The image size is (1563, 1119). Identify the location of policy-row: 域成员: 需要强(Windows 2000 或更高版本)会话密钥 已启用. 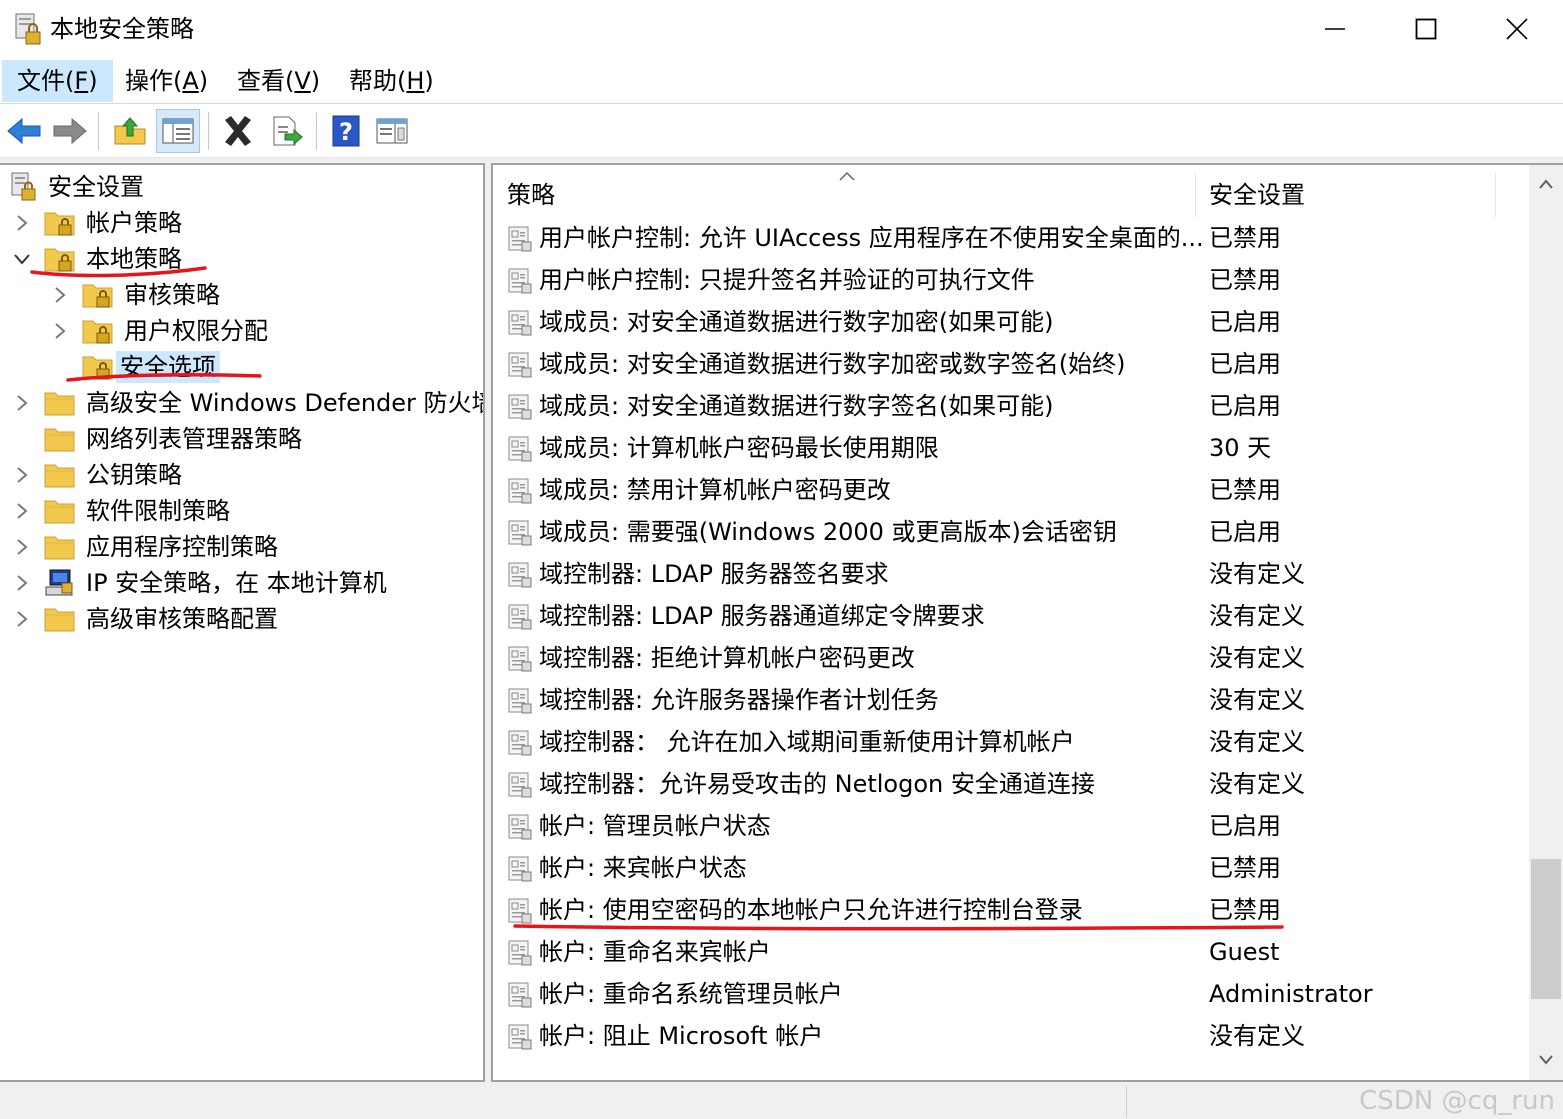
(1011, 532).